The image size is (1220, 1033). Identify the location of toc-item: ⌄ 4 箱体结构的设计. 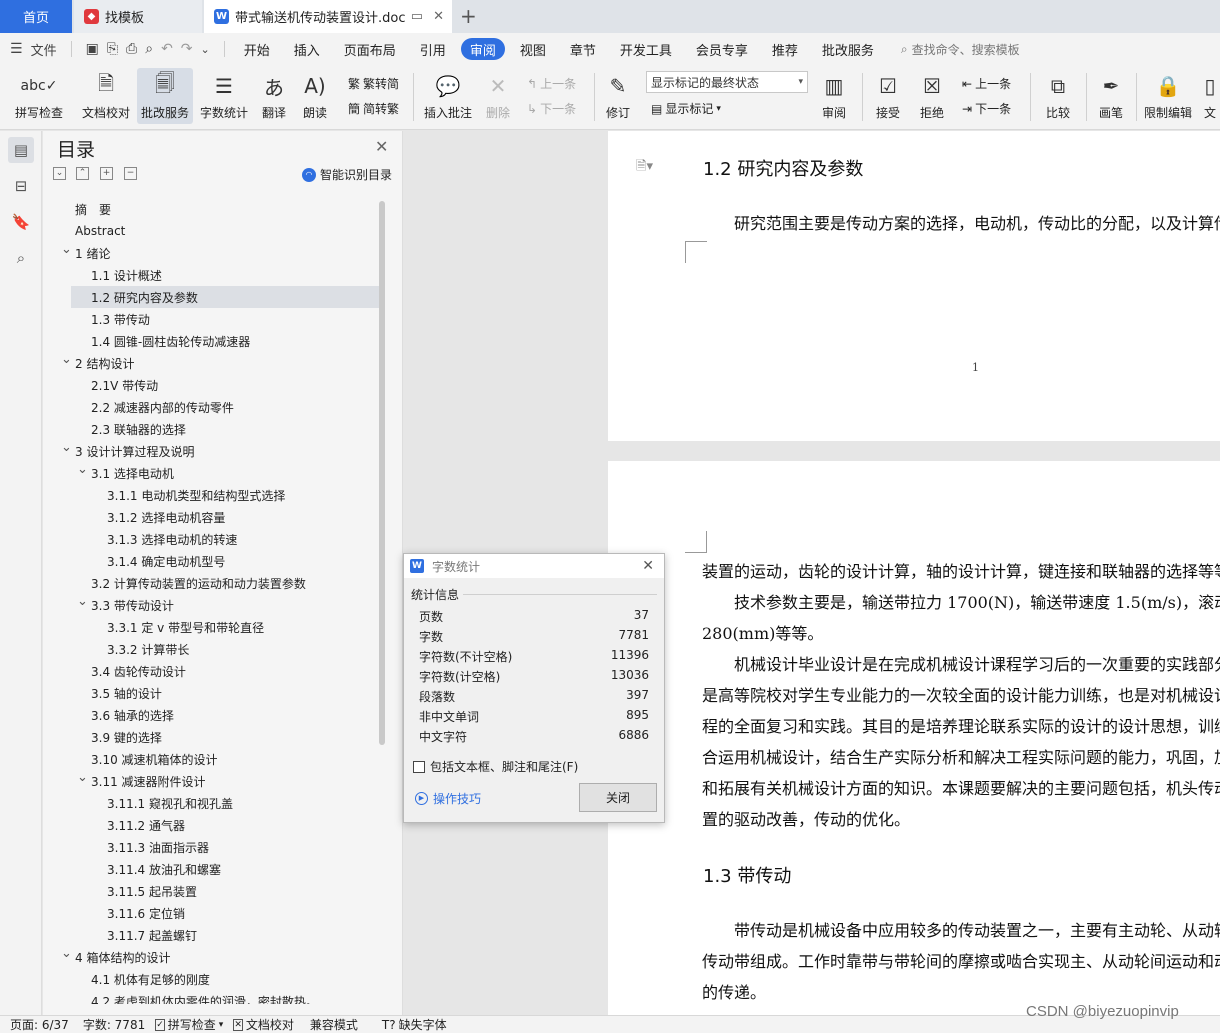
(211, 957).